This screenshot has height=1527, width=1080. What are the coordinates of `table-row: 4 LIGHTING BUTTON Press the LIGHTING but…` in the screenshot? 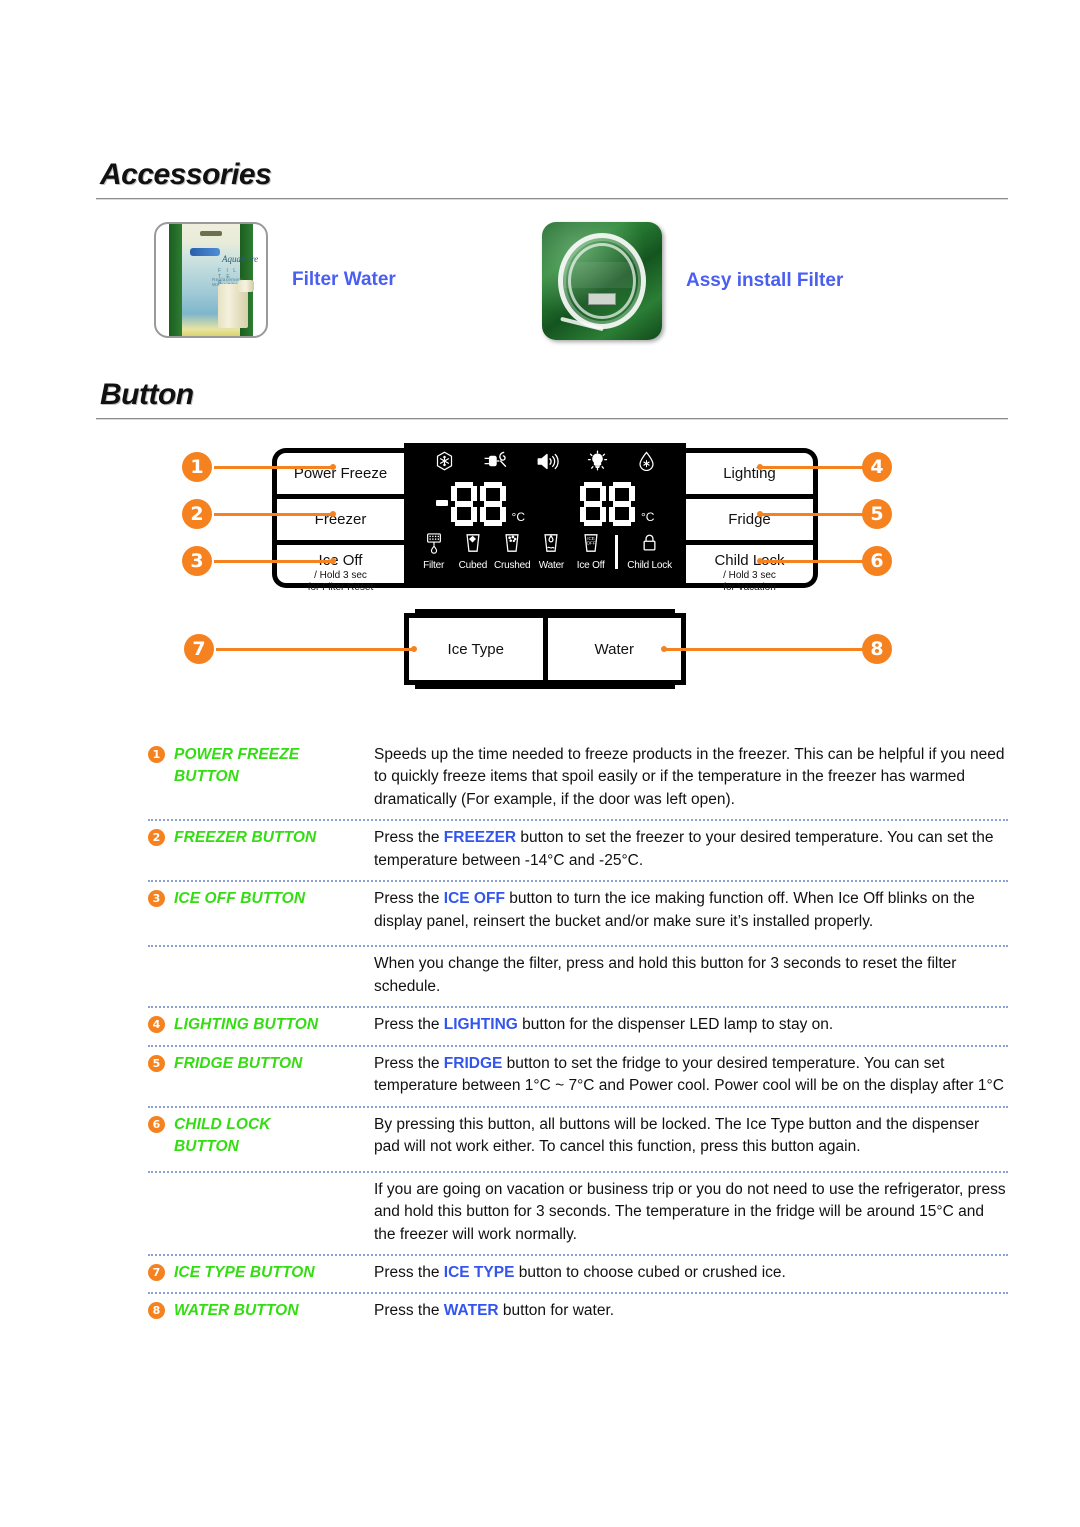 It's located at (578, 1027).